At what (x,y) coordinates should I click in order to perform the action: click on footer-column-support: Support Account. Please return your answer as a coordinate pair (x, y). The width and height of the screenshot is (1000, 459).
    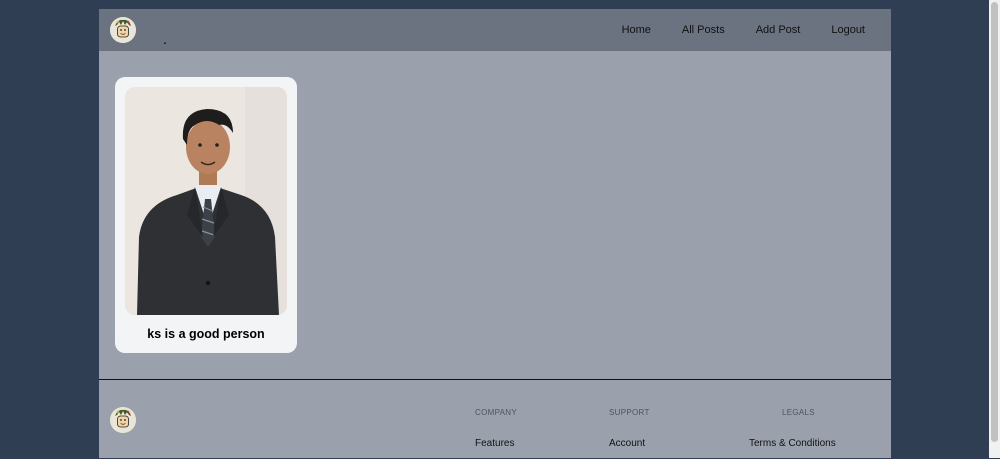
    Looking at the image, I should click on (629, 428).